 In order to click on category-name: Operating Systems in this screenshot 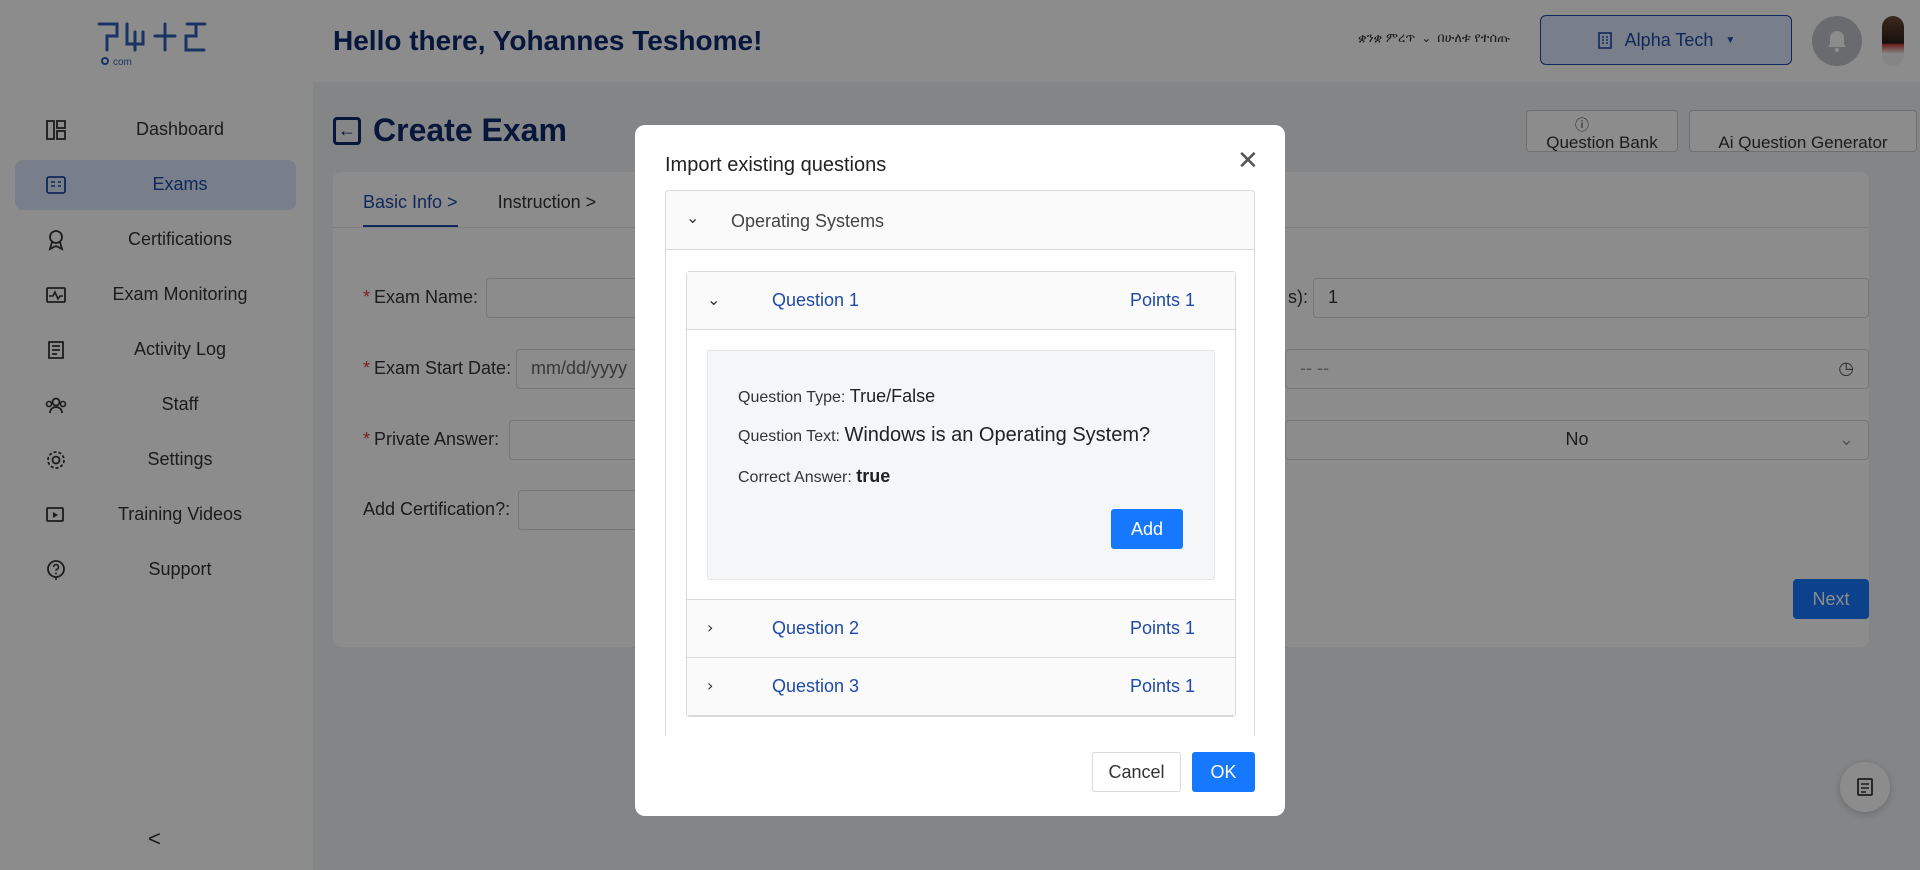, I will do `click(808, 221)`.